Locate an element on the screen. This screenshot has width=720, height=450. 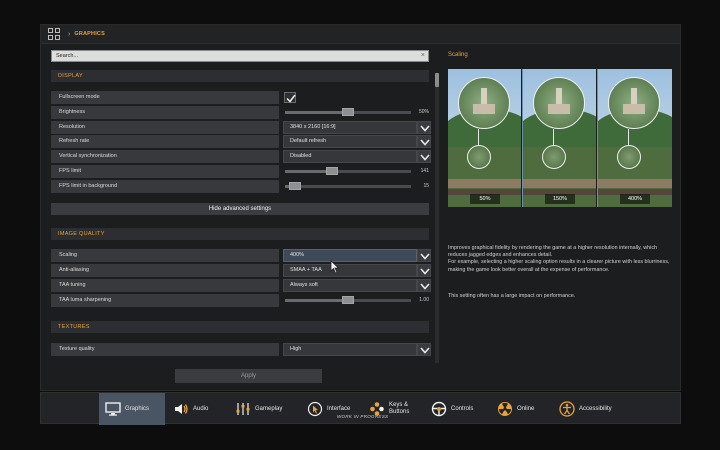
row-refresh-rate: Refresh rate Default refresh is located at coordinates (241, 141).